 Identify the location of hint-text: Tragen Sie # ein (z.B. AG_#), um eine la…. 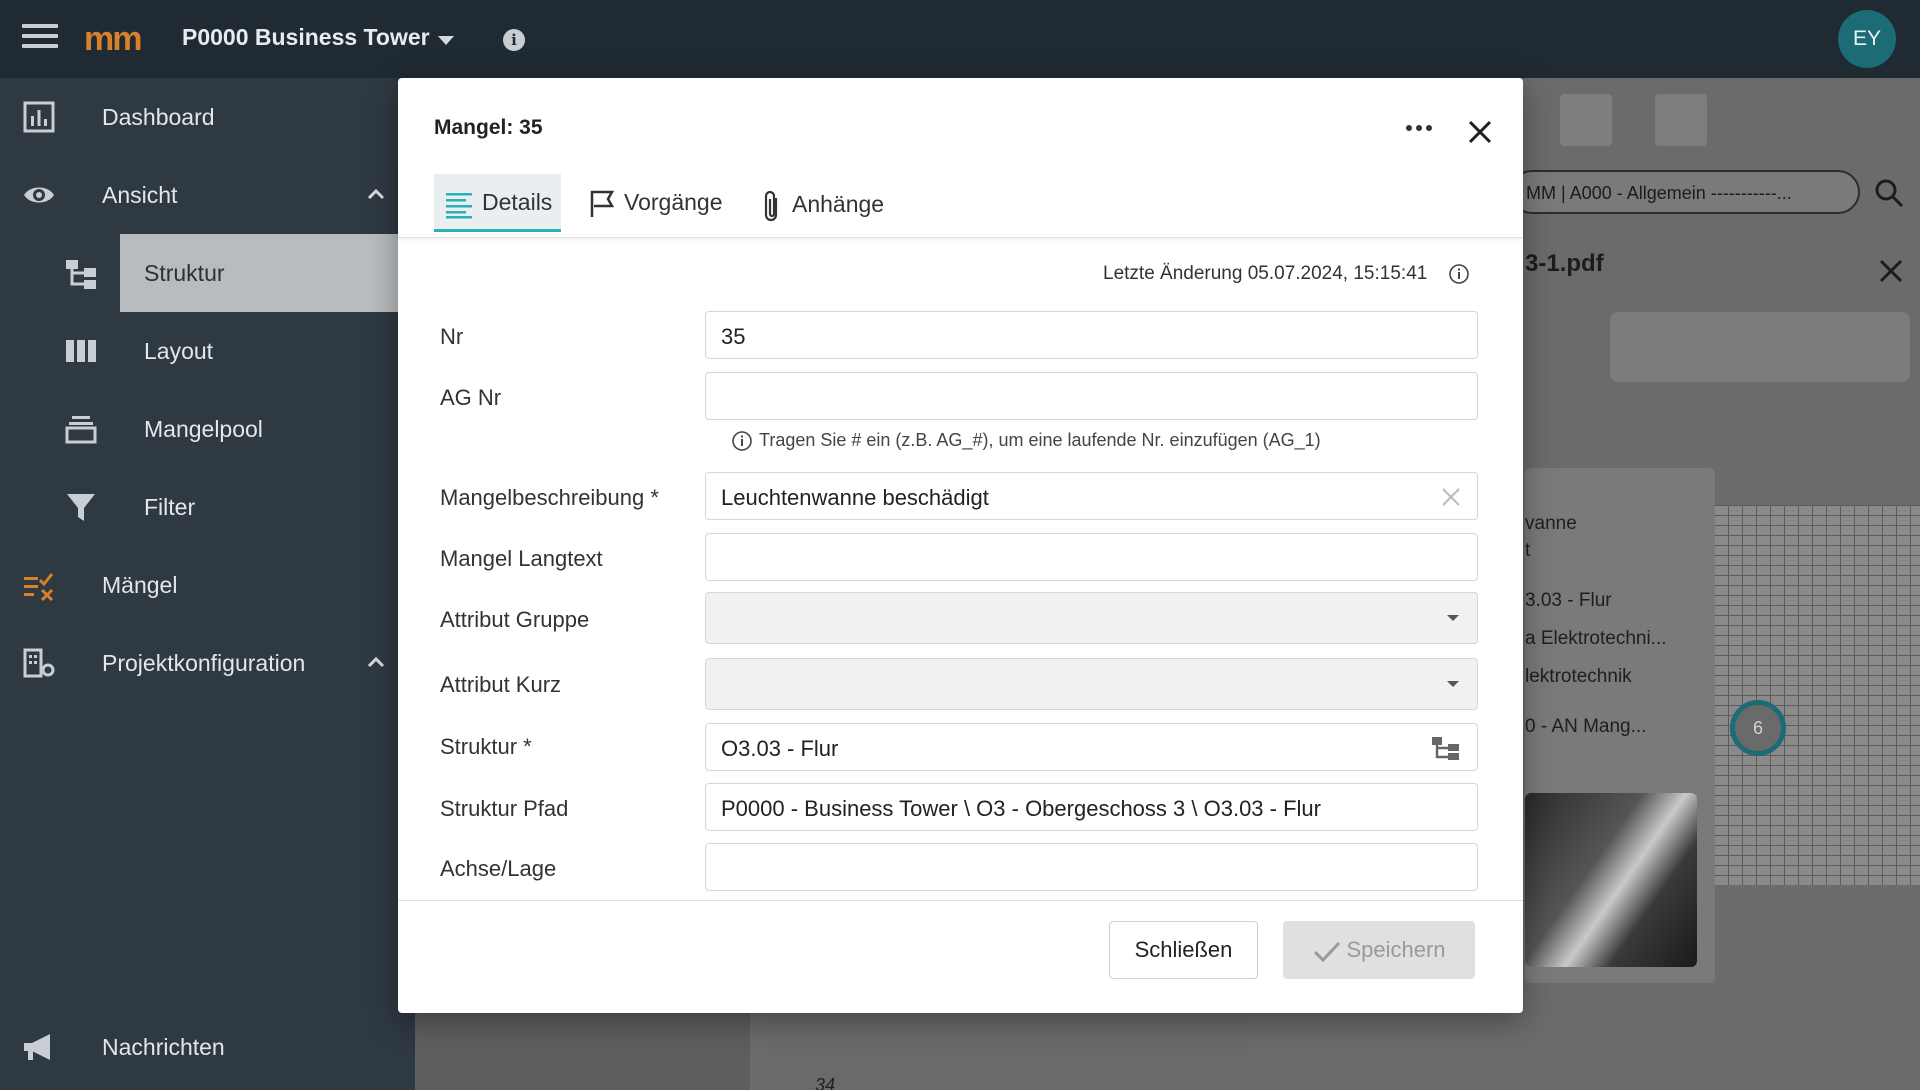
(1040, 440).